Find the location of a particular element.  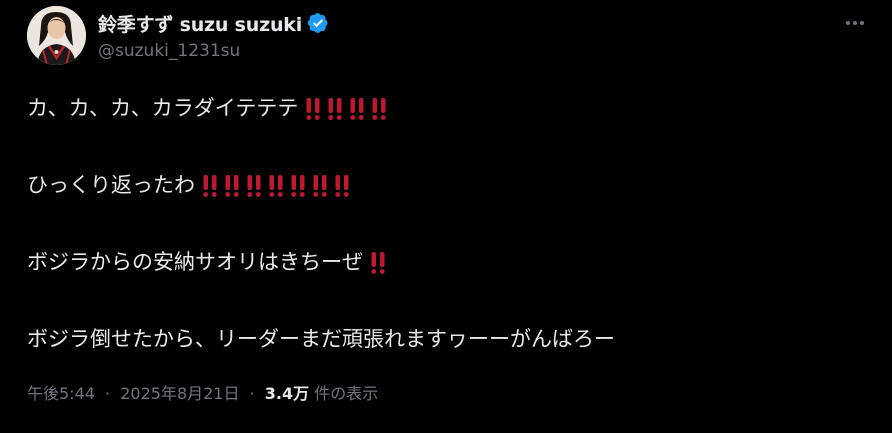

paragraph-text: カ、カ、カ、カラダイテテテ is located at coordinates (163, 108).